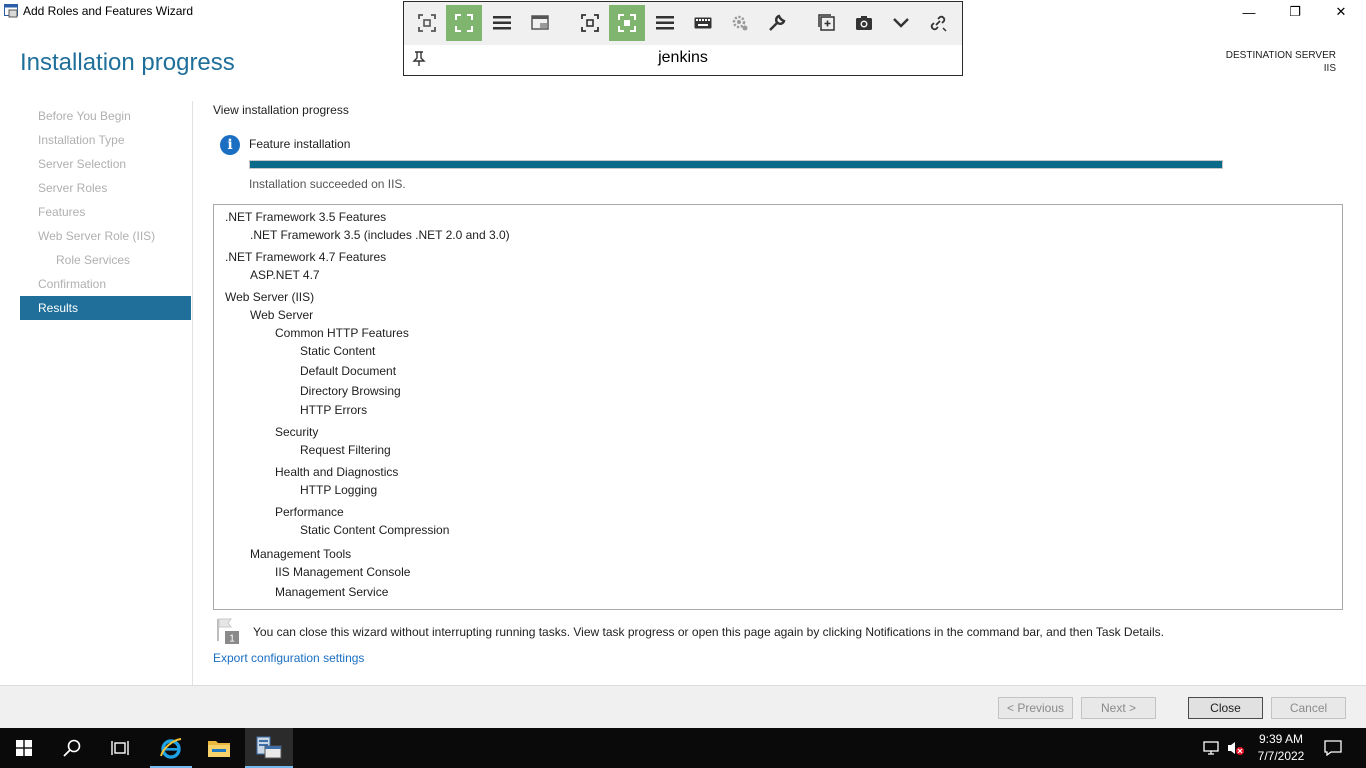  What do you see at coordinates (306, 257) in the screenshot?
I see `tree-item: .NET Framework 4.7 Features` at bounding box center [306, 257].